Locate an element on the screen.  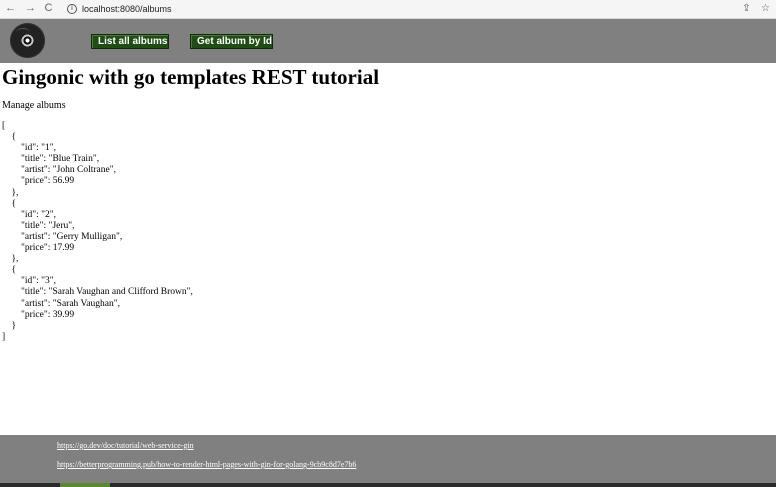
album-artist: Sarah Vaughan is located at coordinates (85, 303).